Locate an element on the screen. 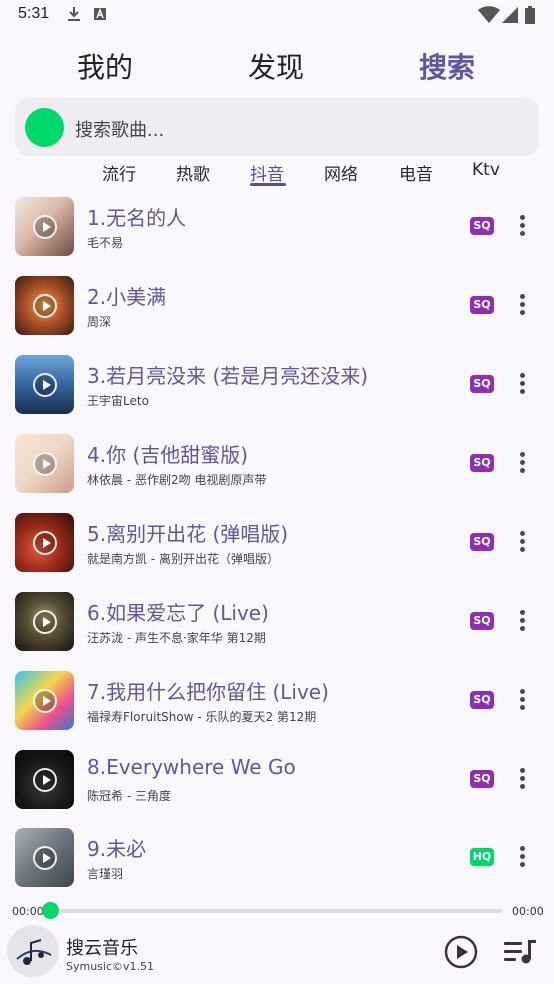 This screenshot has height=984, width=554. song-item: 8.Everywhere We Go 陈冠希 - 三角度 SQ is located at coordinates (277, 789).